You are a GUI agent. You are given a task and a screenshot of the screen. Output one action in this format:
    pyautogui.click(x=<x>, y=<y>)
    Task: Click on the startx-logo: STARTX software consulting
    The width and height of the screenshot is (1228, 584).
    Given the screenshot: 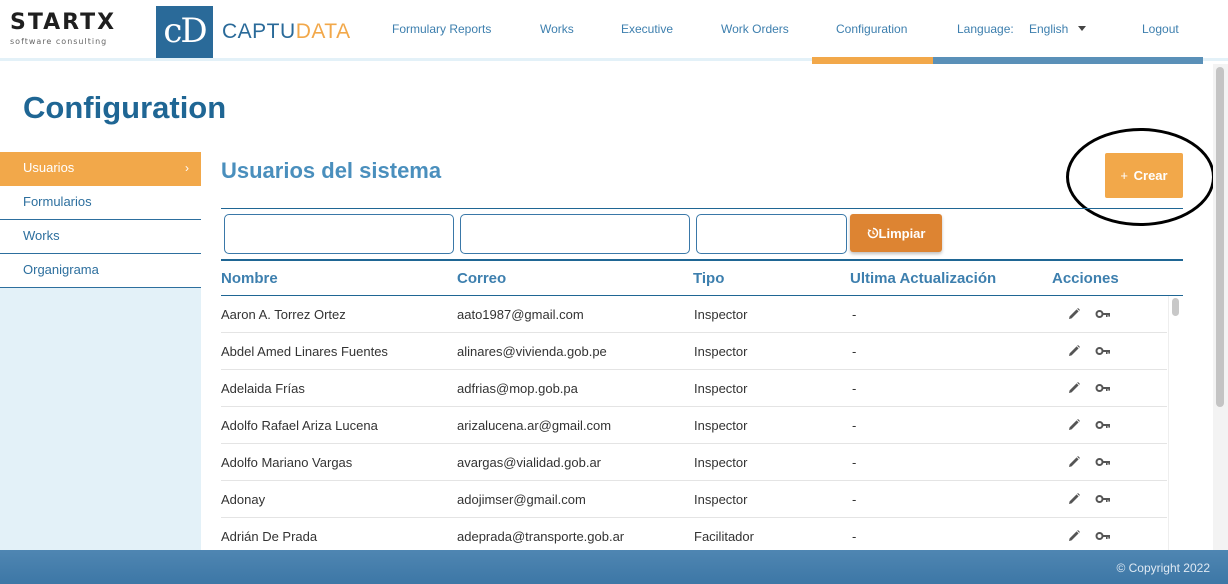 What is the action you would take?
    pyautogui.click(x=80, y=29)
    